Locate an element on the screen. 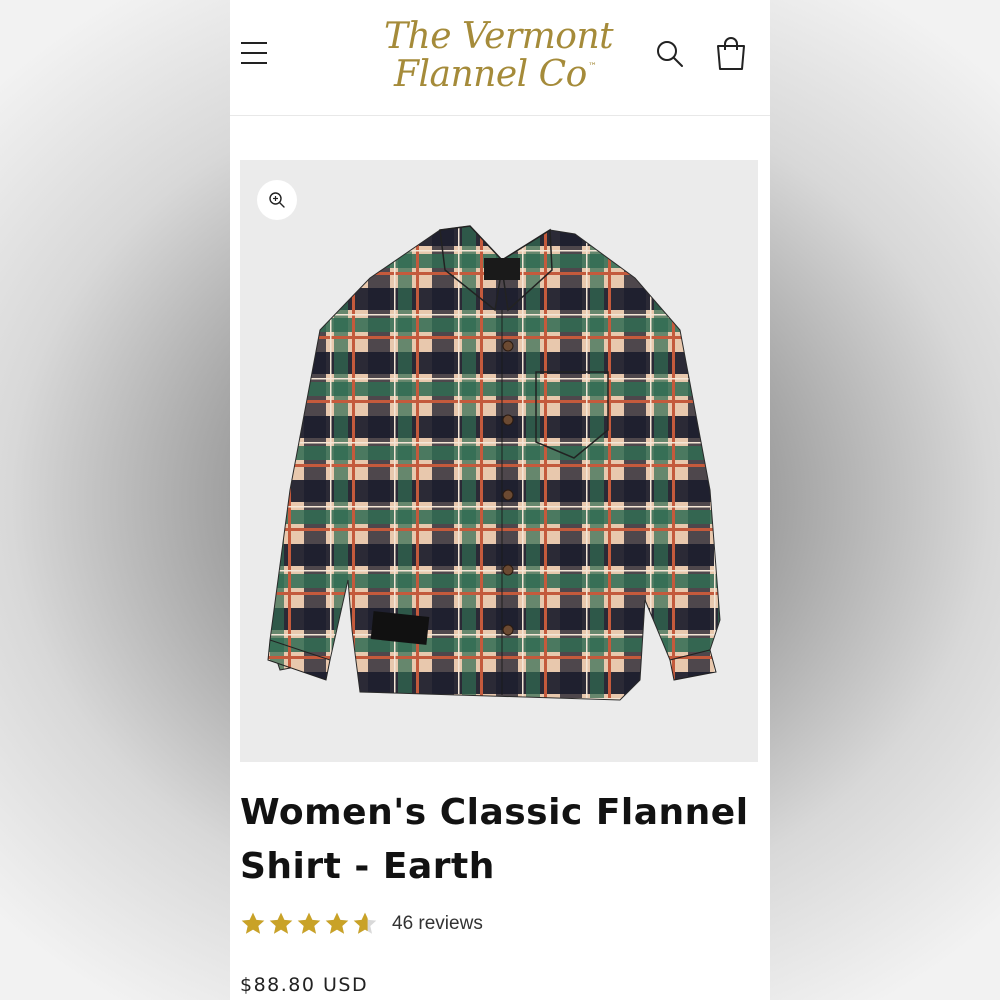  search-button is located at coordinates (670, 54).